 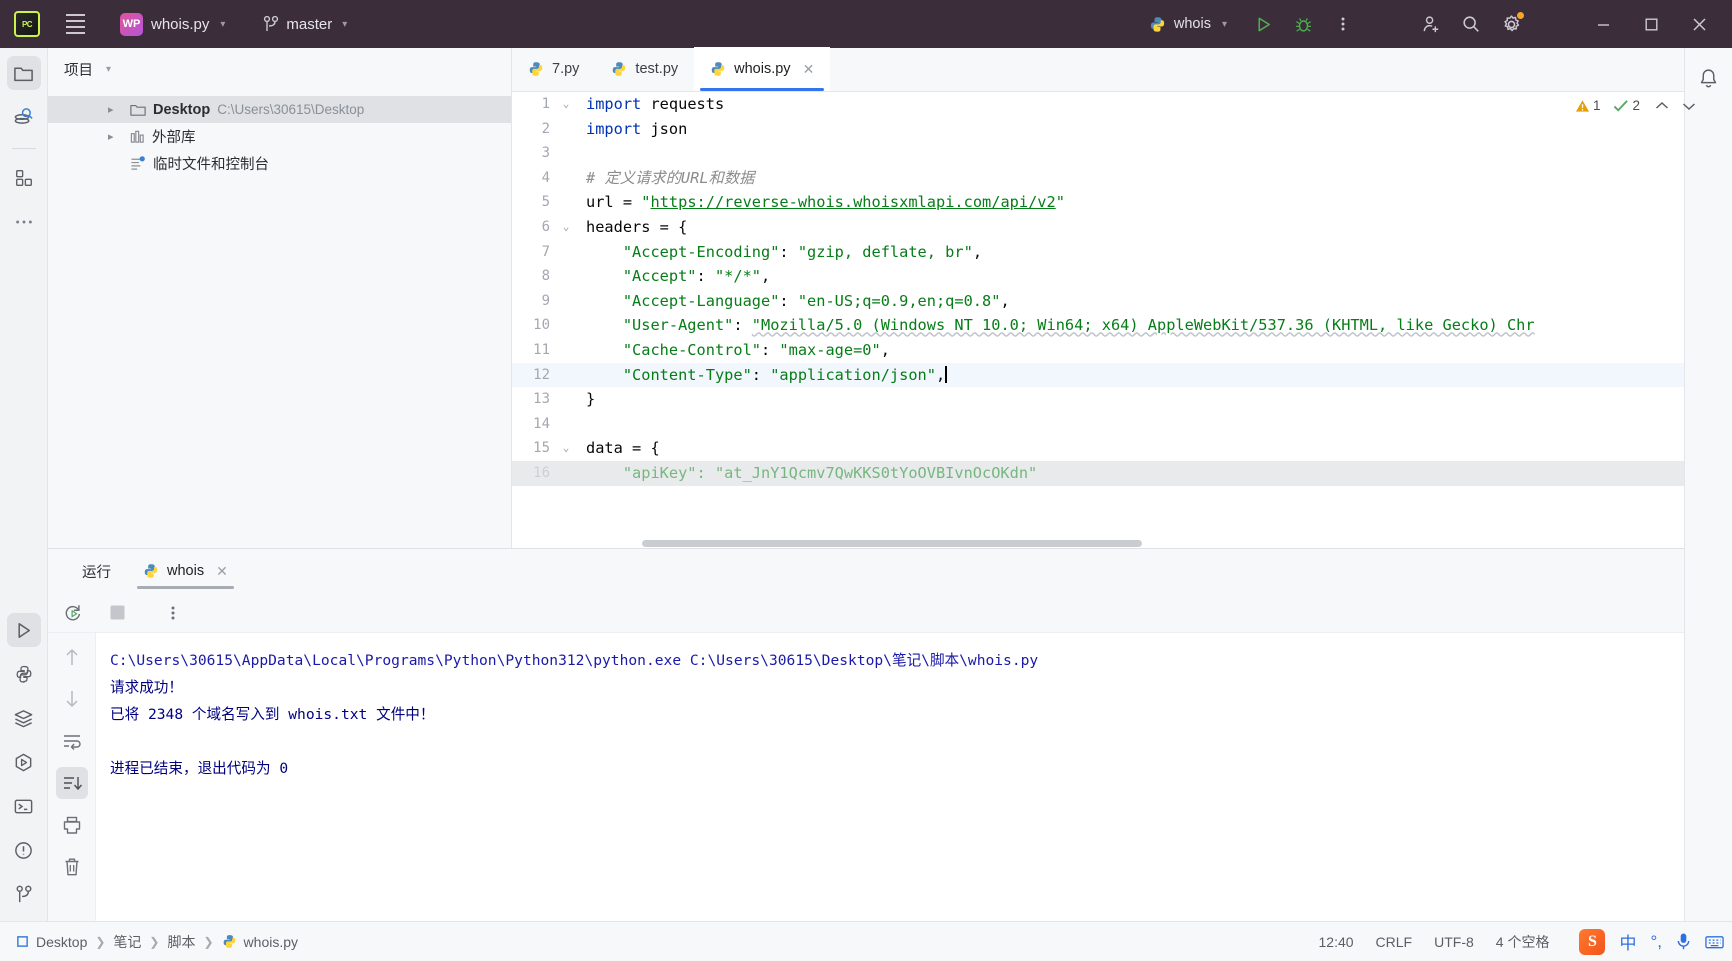 What do you see at coordinates (1122, 399) in the screenshot?
I see `code-line: 13}` at bounding box center [1122, 399].